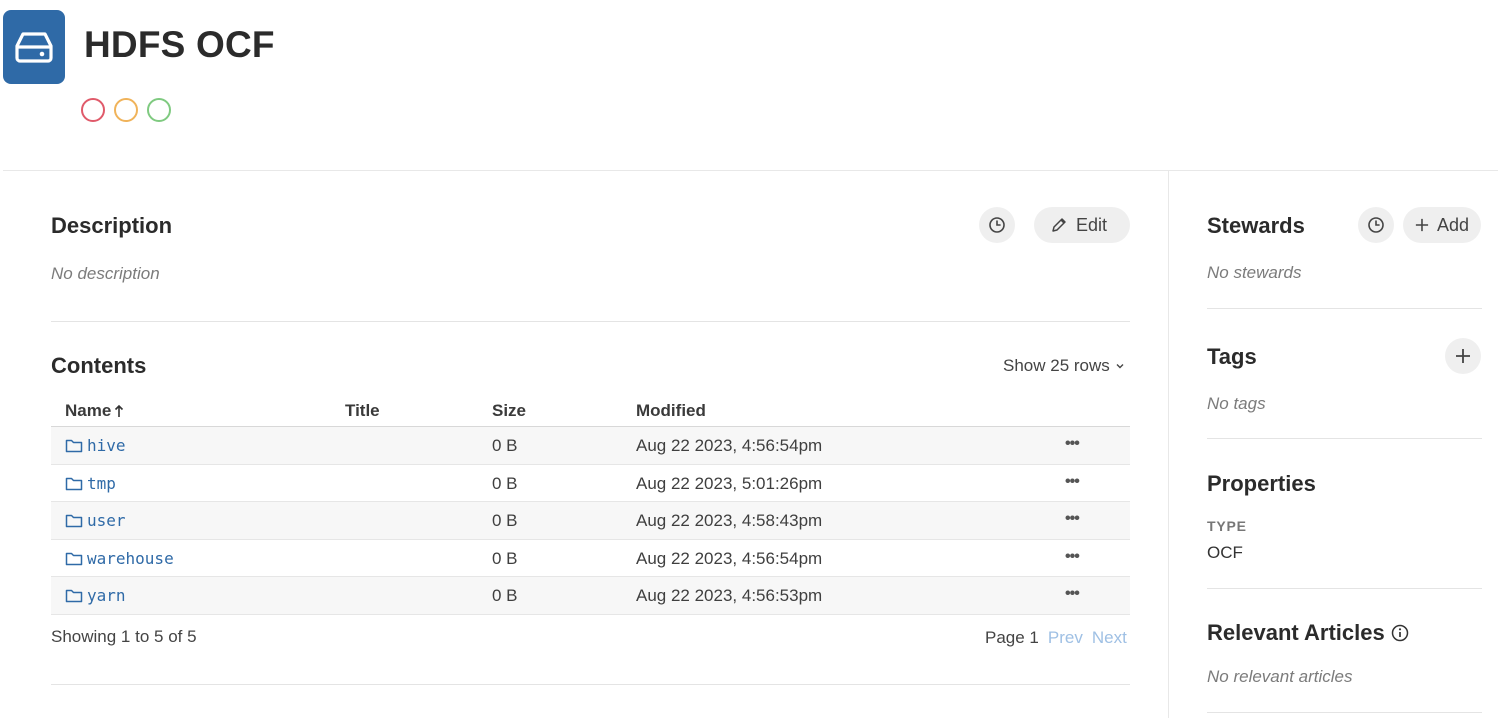 This screenshot has height=718, width=1498. What do you see at coordinates (590, 596) in the screenshot?
I see `table-row: yarn 0 B Aug 22 2023, 4:56:53pm •••` at bounding box center [590, 596].